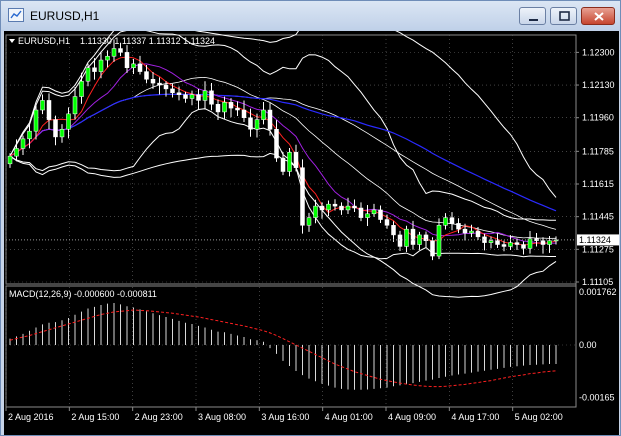 Image resolution: width=621 pixels, height=436 pixels. Describe the element at coordinates (475, 417) in the screenshot. I see `time-tick-label: 4 Aug 17:00` at that location.